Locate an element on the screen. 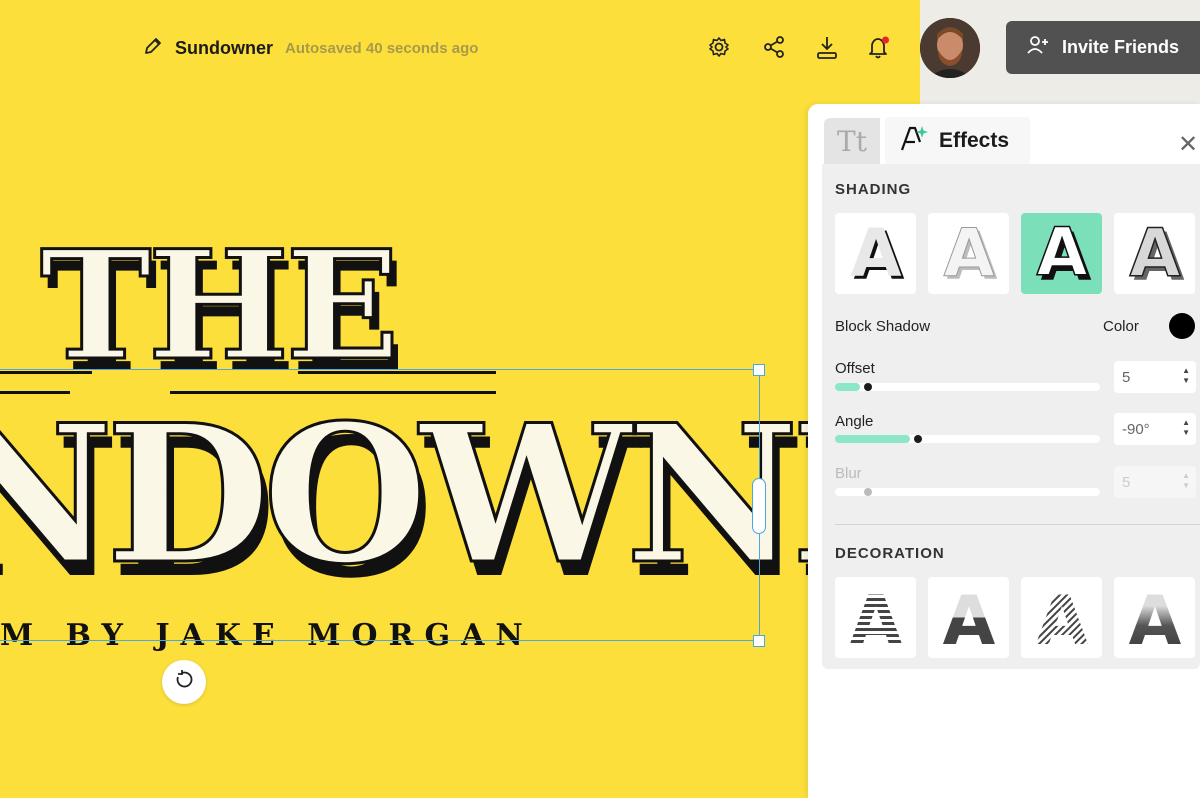 Image resolution: width=1200 pixels, height=798 pixels. decoration-option-3: A is located at coordinates (1061, 617).